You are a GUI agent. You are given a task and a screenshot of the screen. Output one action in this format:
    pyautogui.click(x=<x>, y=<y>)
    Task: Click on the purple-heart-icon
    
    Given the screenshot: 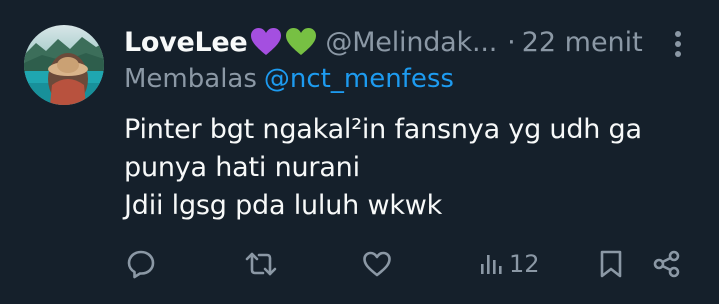 What is the action you would take?
    pyautogui.click(x=266, y=42)
    